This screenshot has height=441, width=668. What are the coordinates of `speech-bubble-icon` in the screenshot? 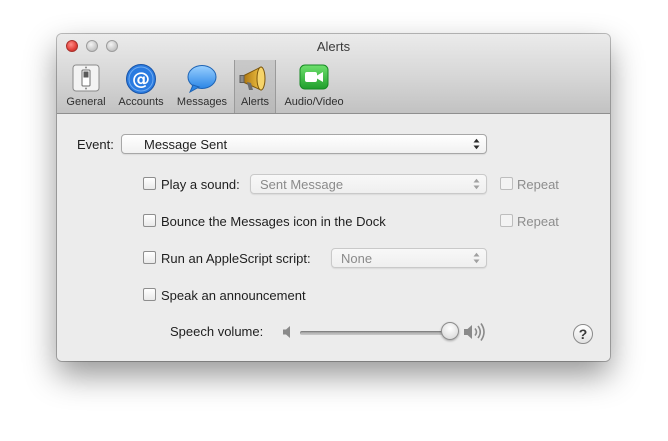 It's located at (202, 79).